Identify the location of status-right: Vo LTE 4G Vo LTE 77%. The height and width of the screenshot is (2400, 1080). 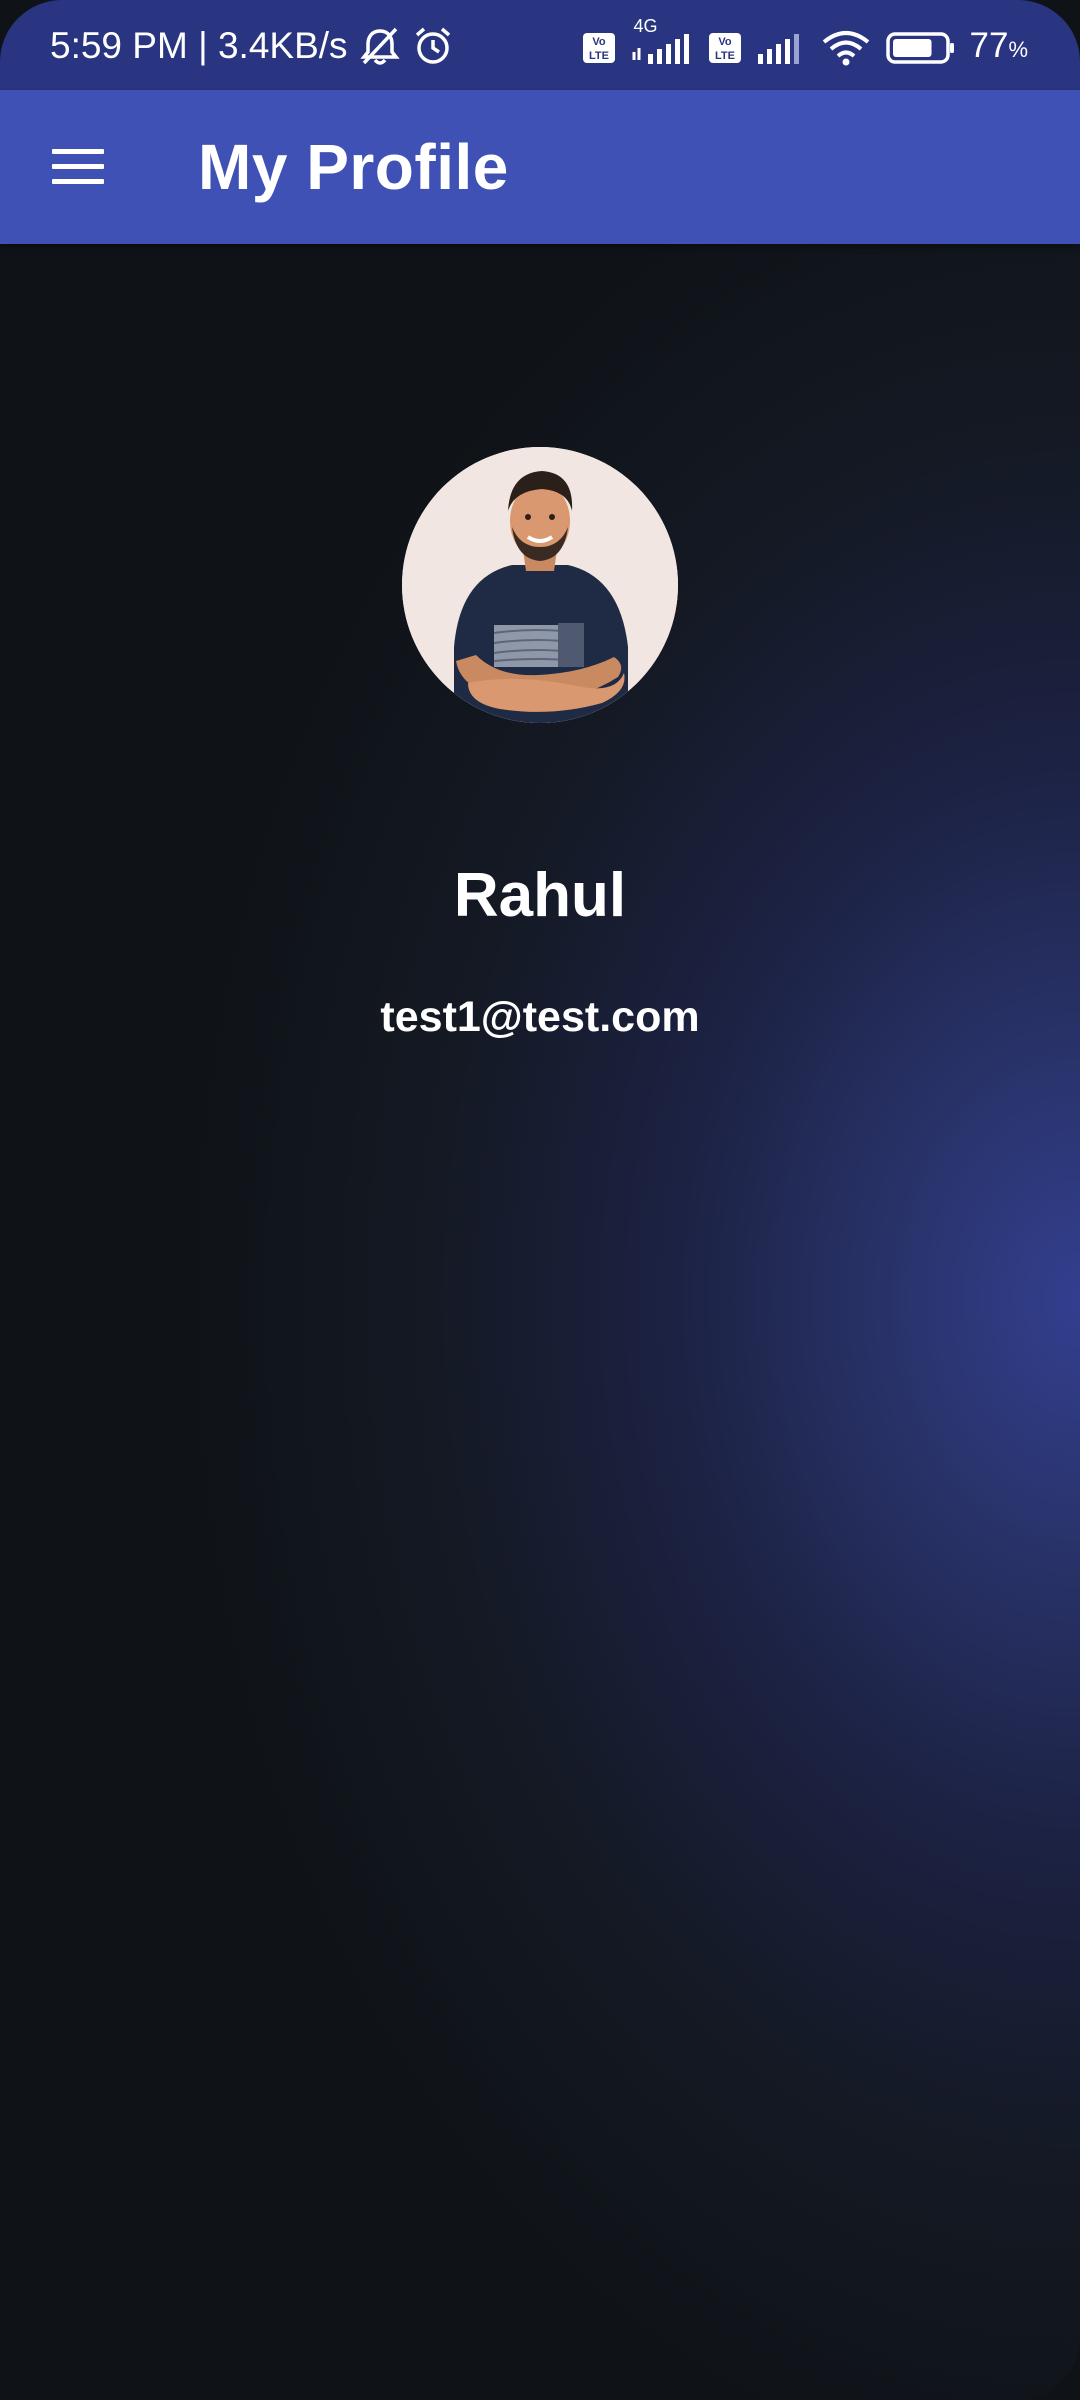
(805, 44).